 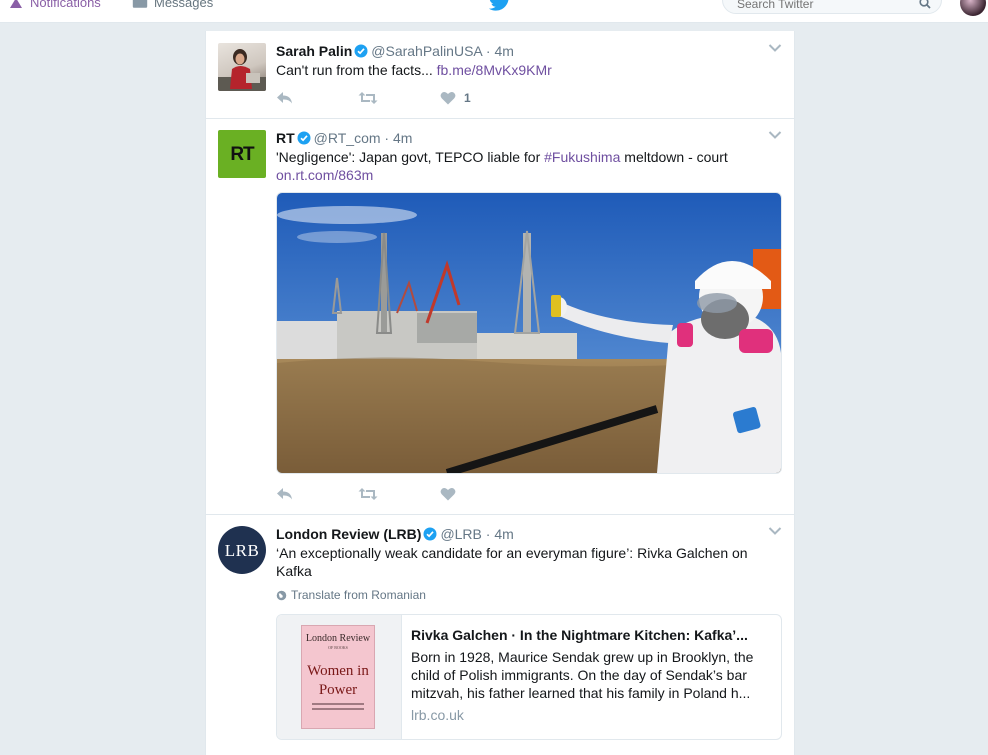 I want to click on tweet-username: @LRB, so click(x=460, y=534).